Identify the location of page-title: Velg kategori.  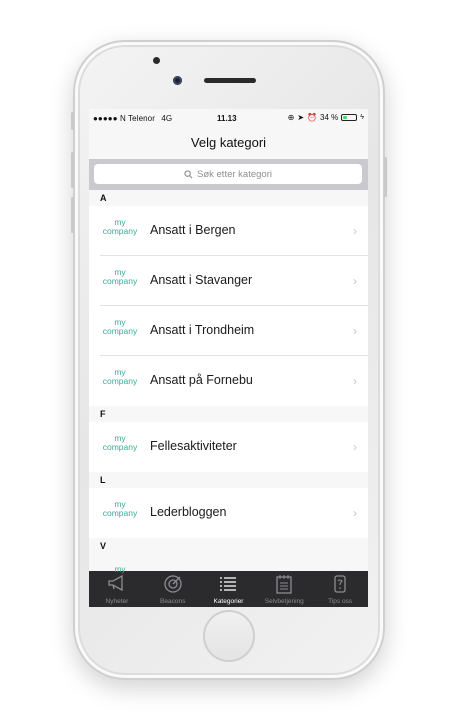
(228, 142).